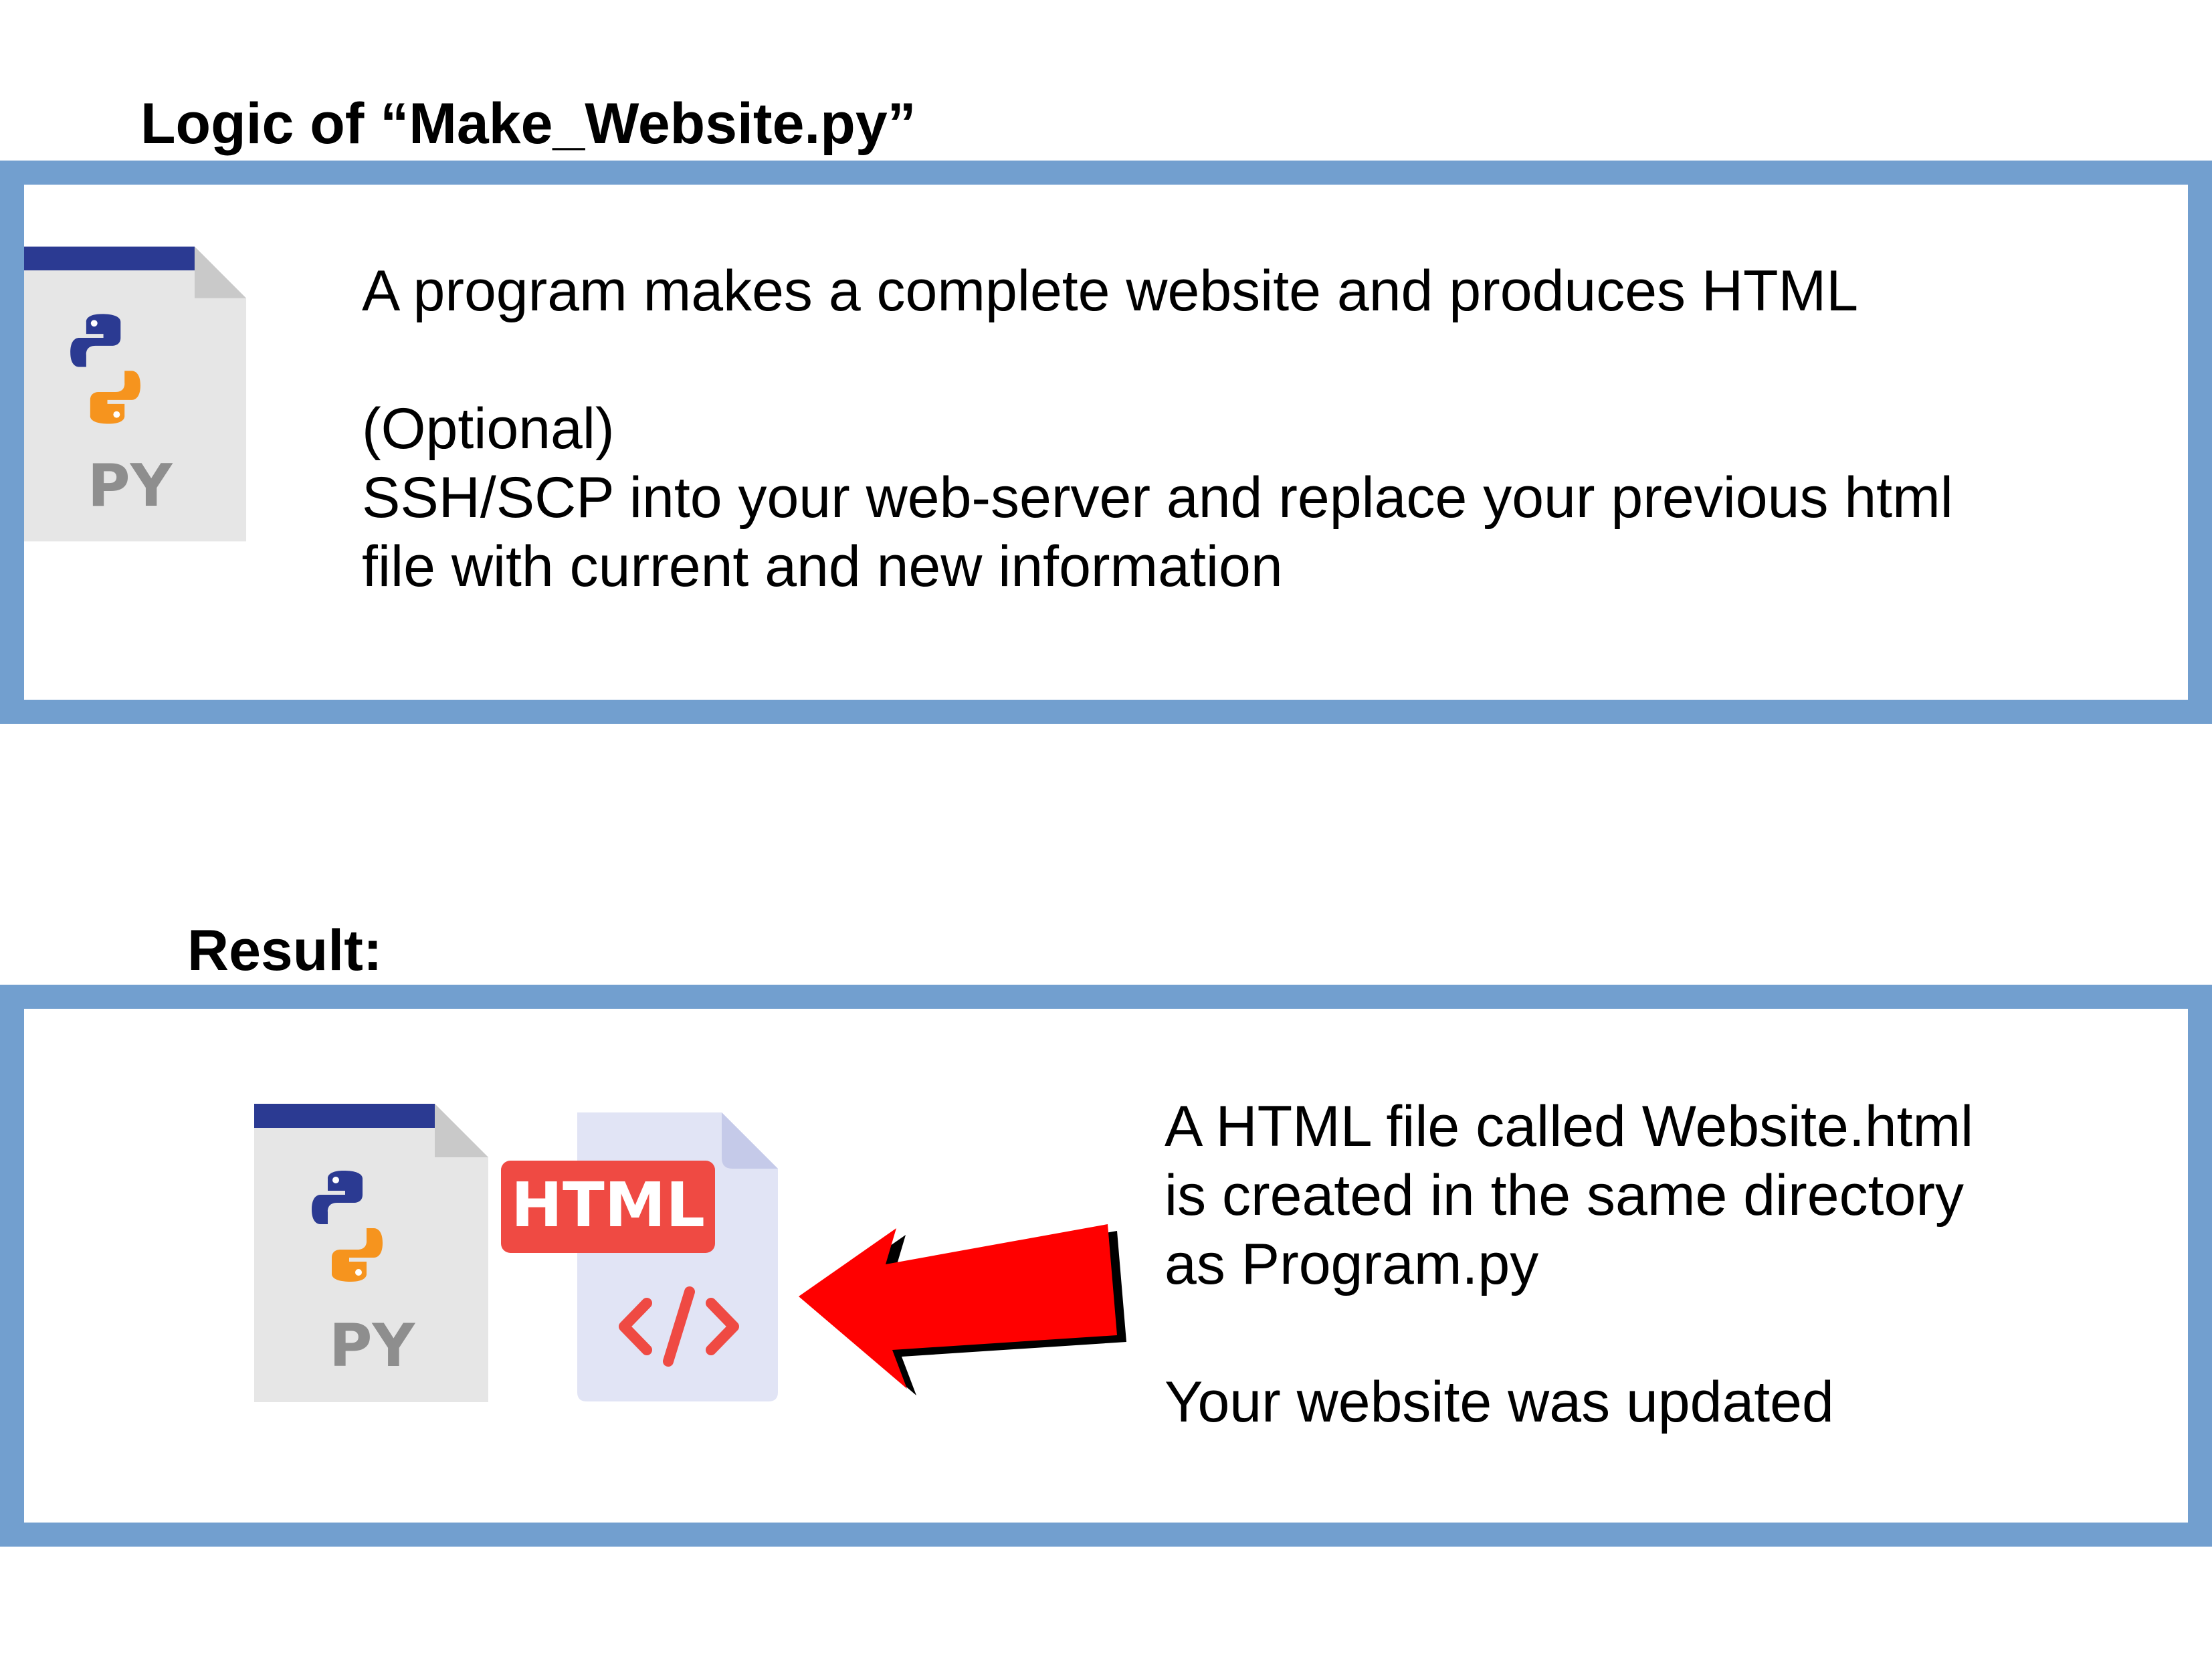  What do you see at coordinates (1569, 1333) in the screenshot?
I see `result-line` at bounding box center [1569, 1333].